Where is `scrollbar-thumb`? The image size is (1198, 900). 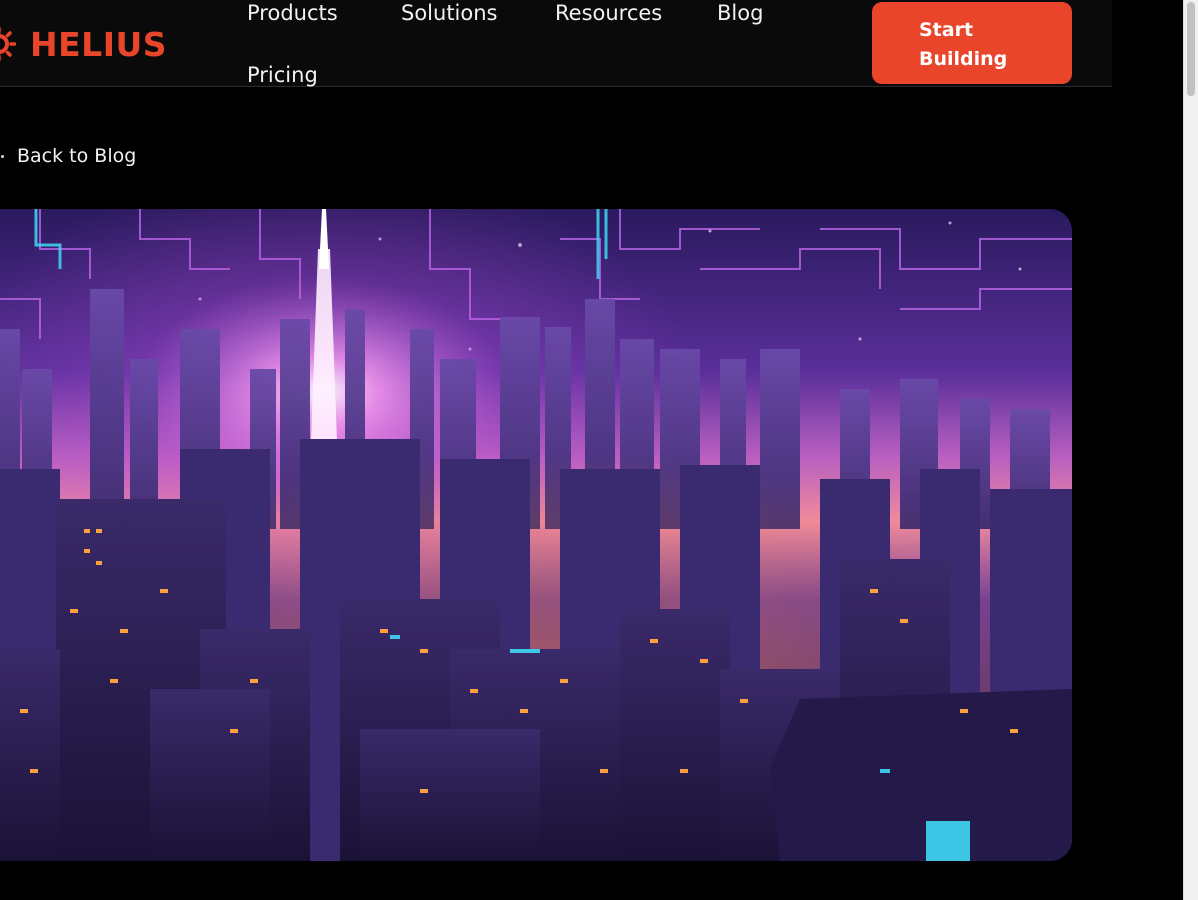
scrollbar-thumb is located at coordinates (1191, 49).